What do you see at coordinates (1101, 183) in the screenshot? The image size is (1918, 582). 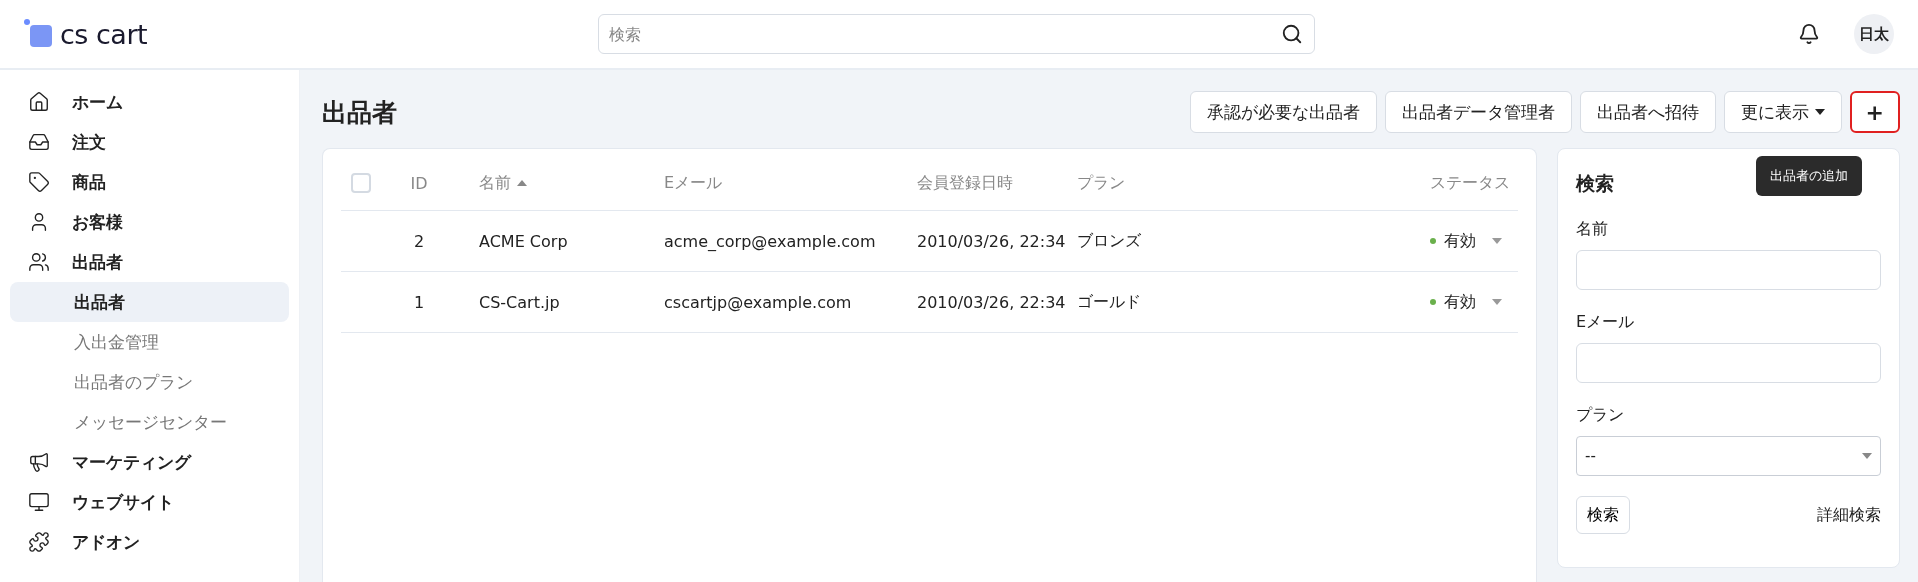 I see `column-header: プラン` at bounding box center [1101, 183].